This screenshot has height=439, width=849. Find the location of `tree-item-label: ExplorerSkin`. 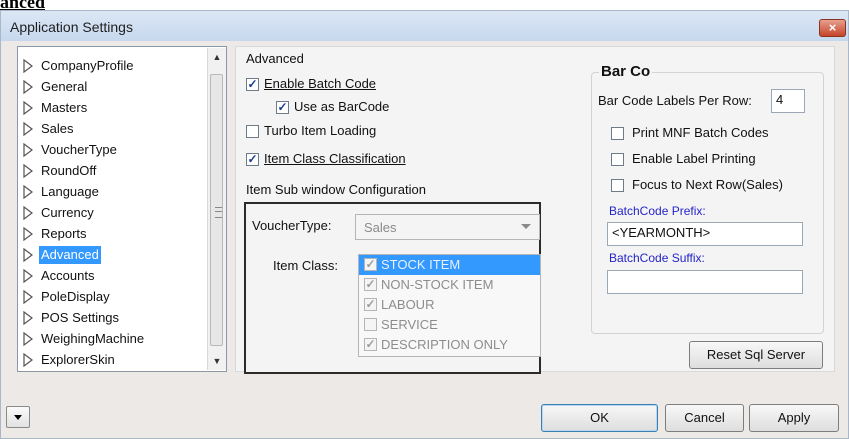

tree-item-label: ExplorerSkin is located at coordinates (78, 359).